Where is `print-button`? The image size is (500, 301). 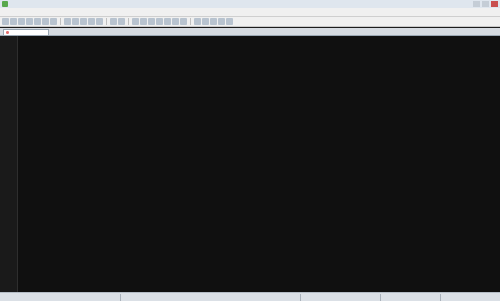
print-button is located at coordinates (53, 21).